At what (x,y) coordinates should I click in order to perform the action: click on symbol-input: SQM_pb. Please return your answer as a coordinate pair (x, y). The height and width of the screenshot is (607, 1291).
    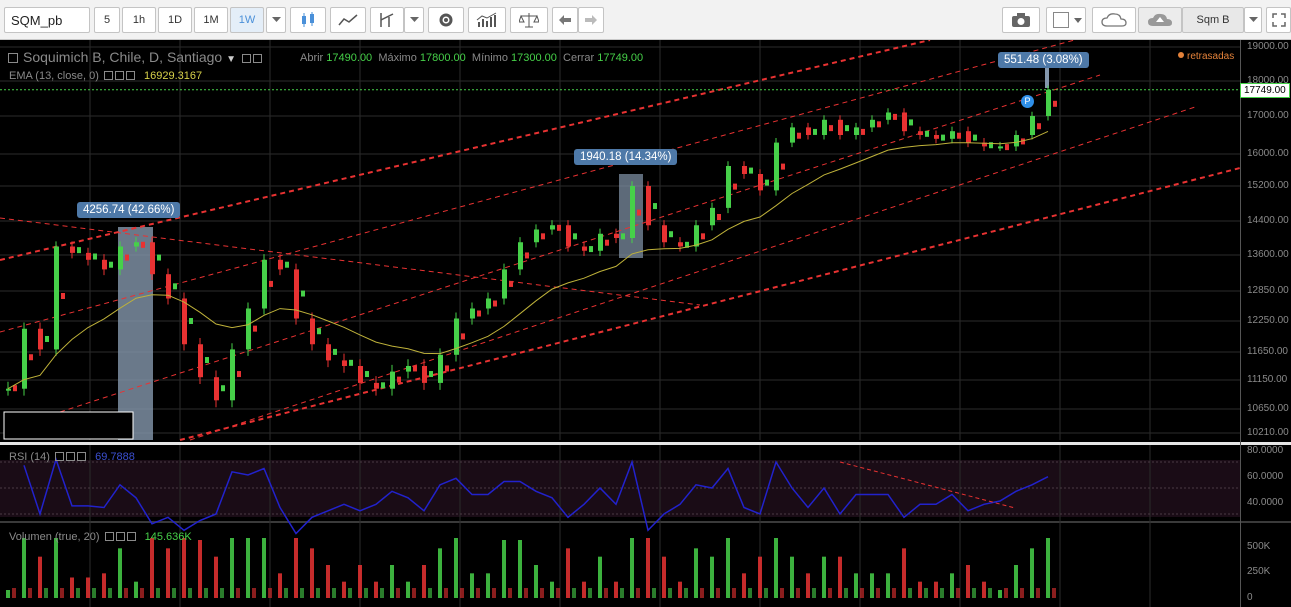
    Looking at the image, I should click on (47, 20).